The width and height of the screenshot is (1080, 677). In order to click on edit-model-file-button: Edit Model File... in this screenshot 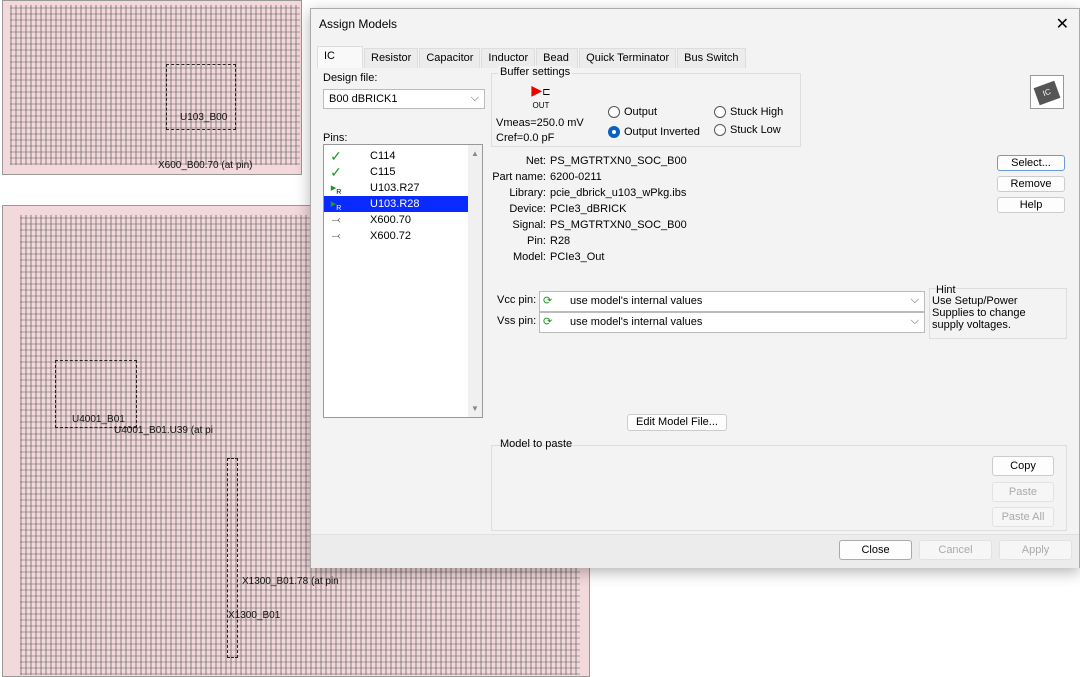, I will do `click(677, 422)`.